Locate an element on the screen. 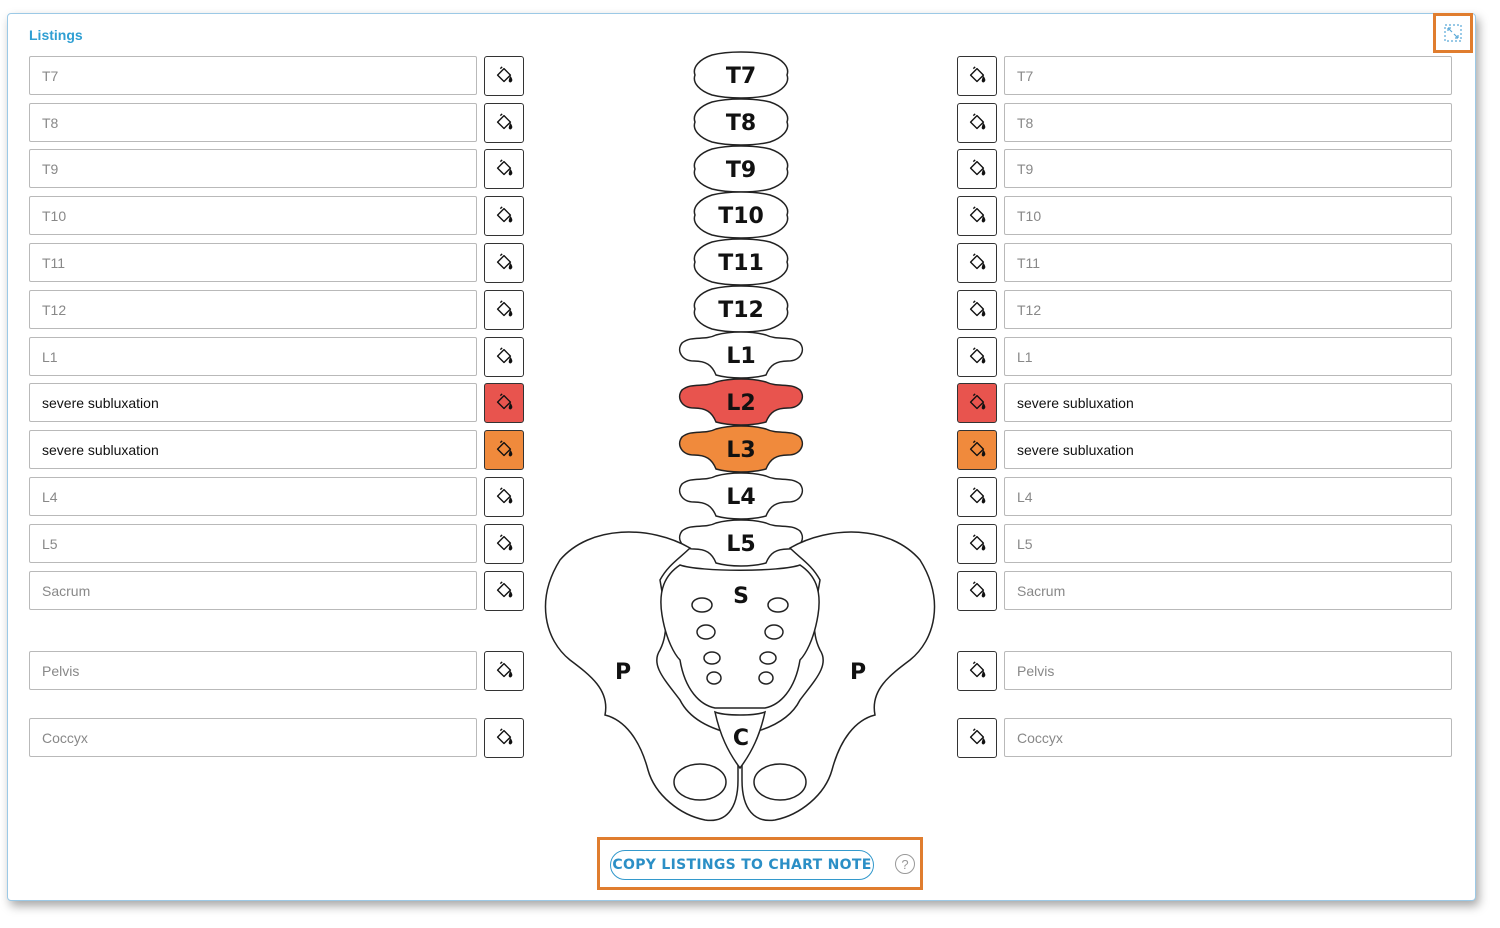 This screenshot has width=1500, height=928. color-picker-button-t9-right is located at coordinates (977, 169).